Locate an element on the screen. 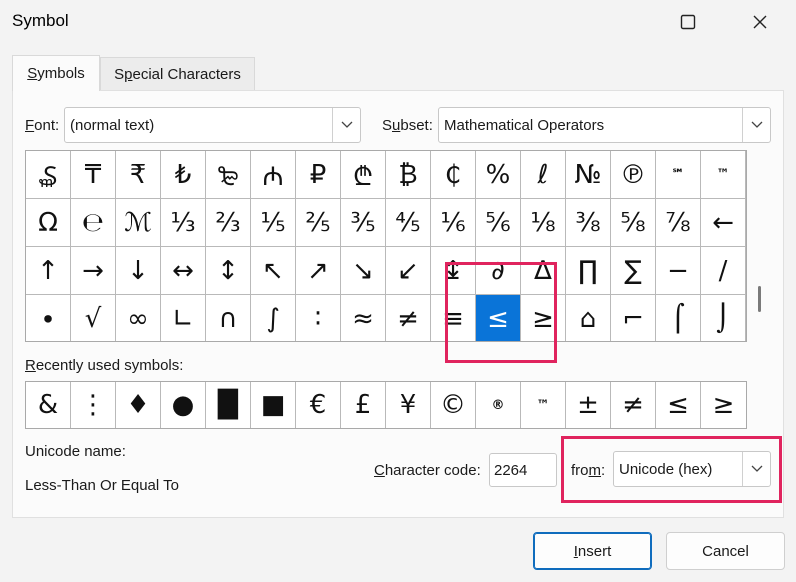 The image size is (796, 582). symbol-cell: ⅛ is located at coordinates (543, 223).